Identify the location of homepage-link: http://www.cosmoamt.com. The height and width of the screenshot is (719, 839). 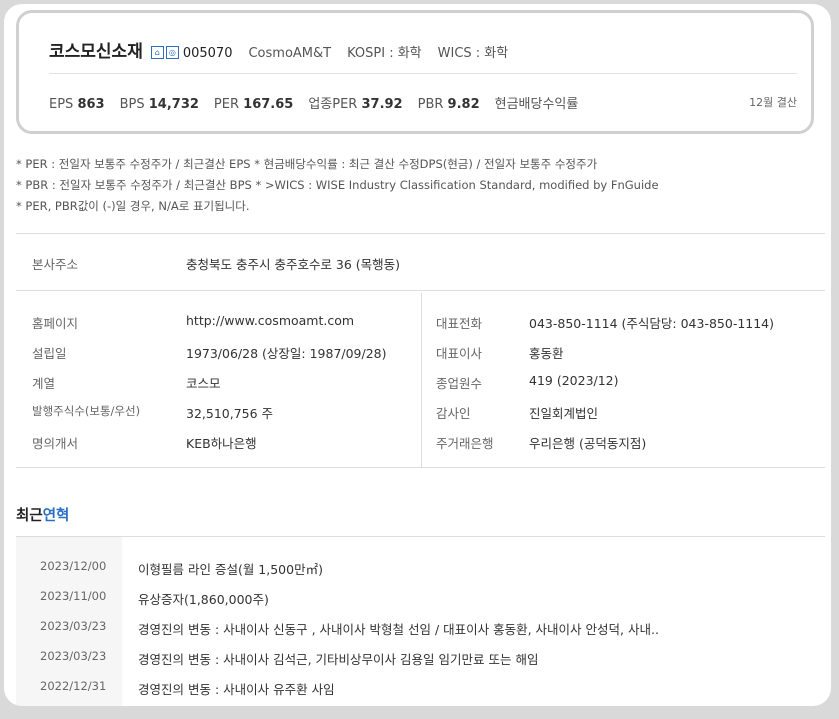
(270, 320).